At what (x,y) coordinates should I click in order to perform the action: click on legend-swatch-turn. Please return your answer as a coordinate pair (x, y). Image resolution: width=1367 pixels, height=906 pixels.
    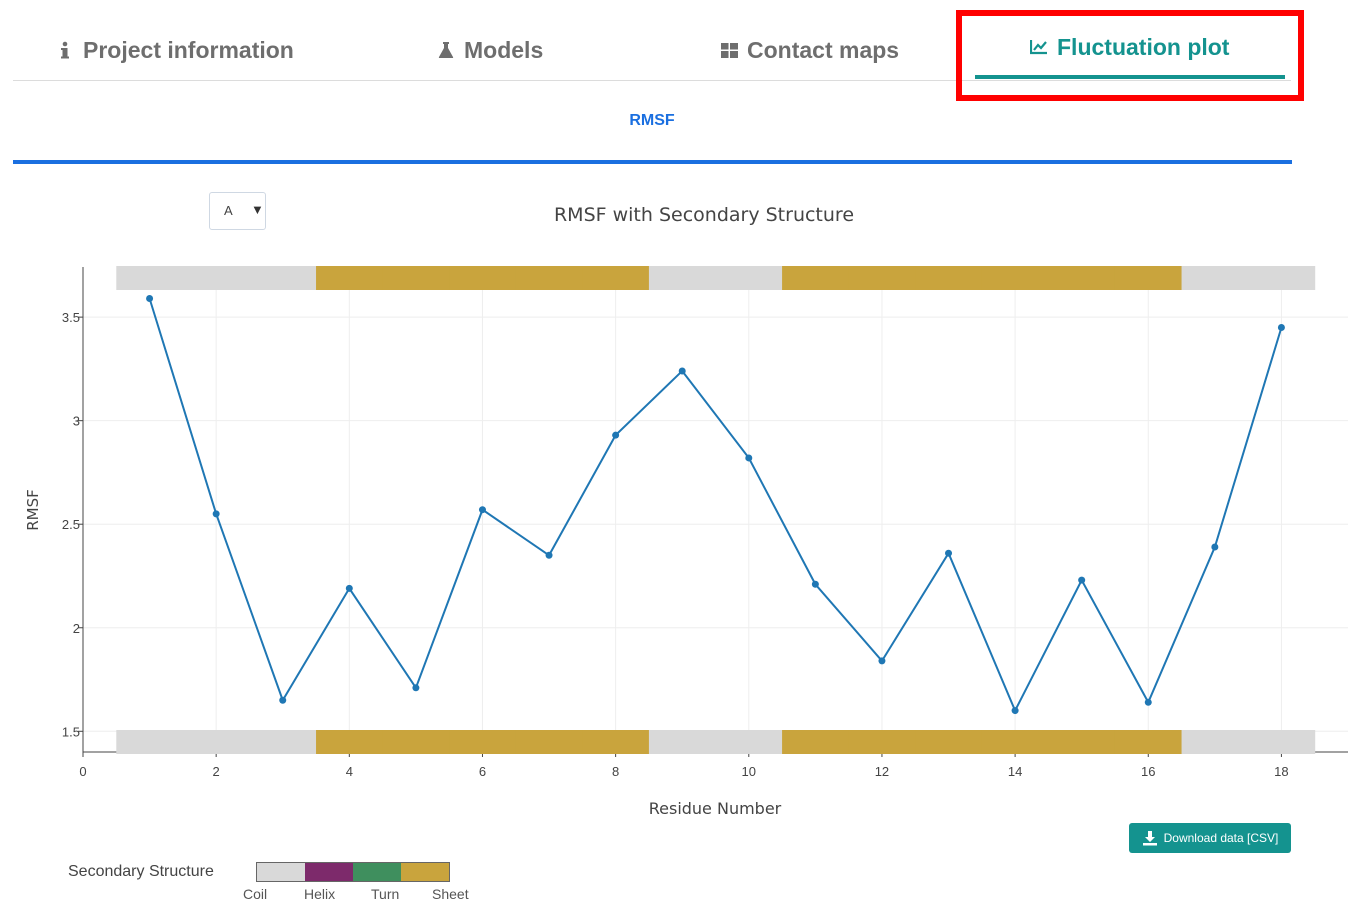
    Looking at the image, I should click on (377, 872).